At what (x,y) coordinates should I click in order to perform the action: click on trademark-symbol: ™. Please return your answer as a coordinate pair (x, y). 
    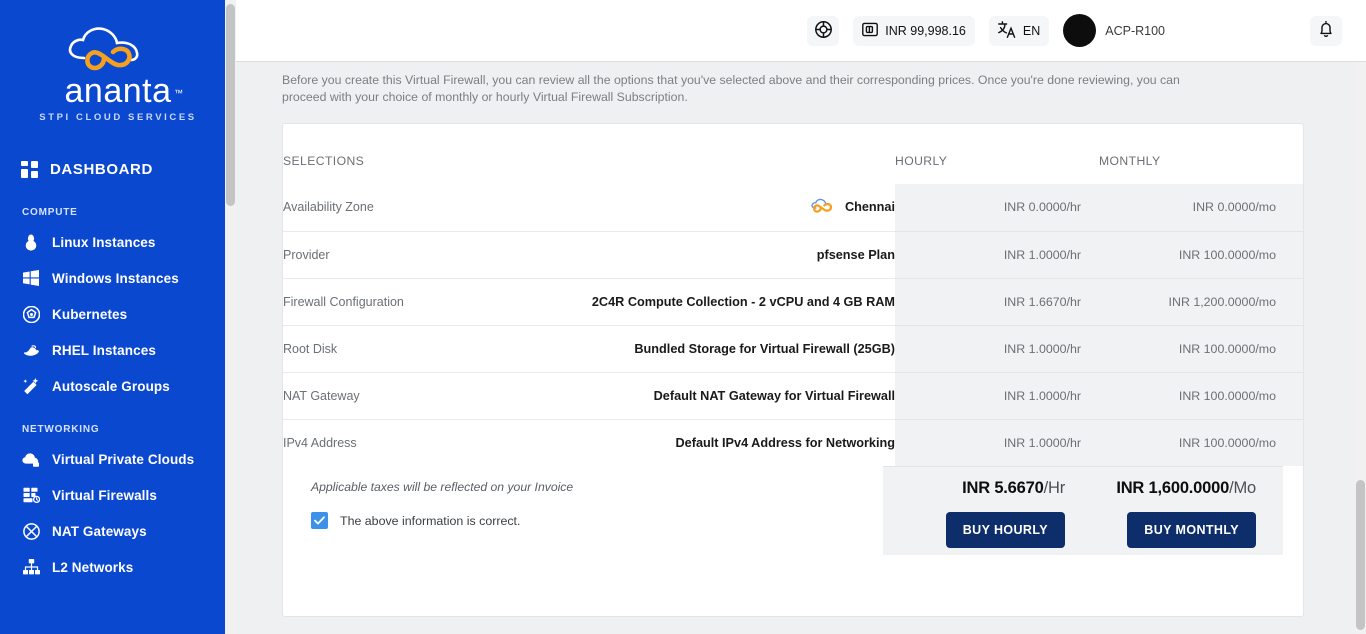
    Looking at the image, I should click on (179, 93).